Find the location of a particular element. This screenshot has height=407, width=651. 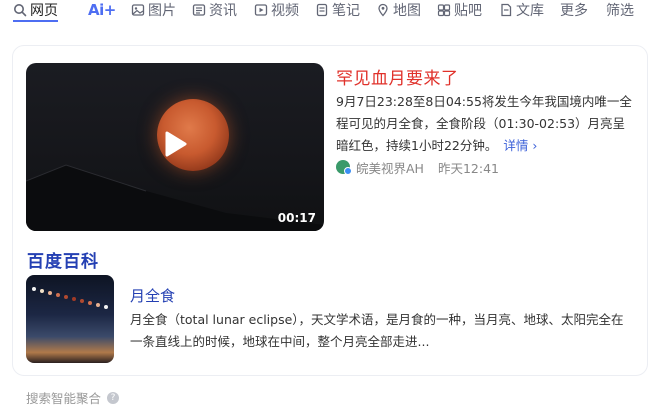

details-link: 详情 › is located at coordinates (520, 145).